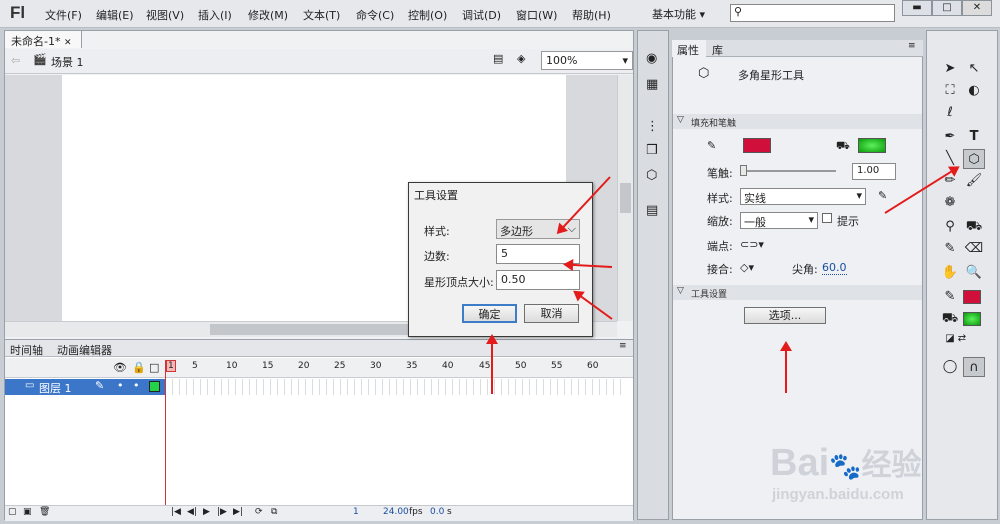  What do you see at coordinates (27, 512) in the screenshot?
I see `new-folder-icon: ▣` at bounding box center [27, 512].